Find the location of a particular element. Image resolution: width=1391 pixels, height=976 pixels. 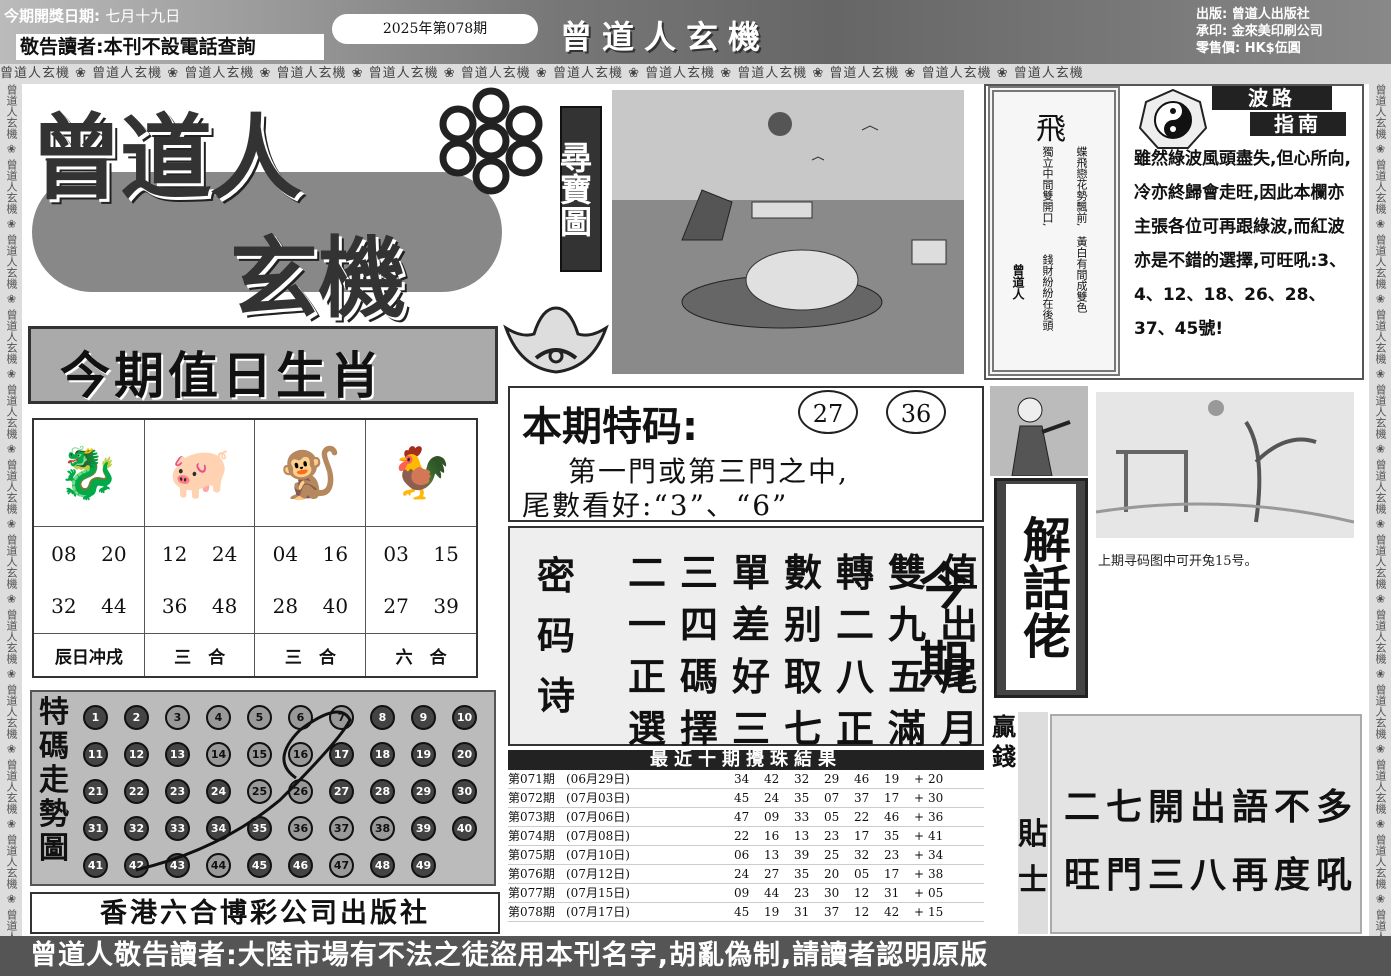

poem-line: 選擇三七正滿月 is located at coordinates (810, 728).